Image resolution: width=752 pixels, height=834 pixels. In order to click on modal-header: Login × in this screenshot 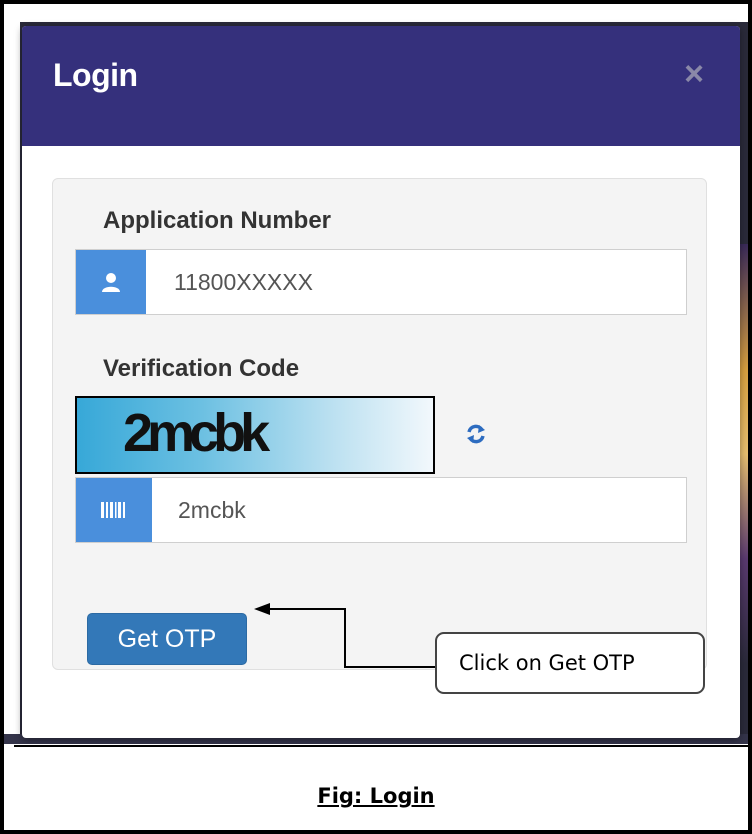, I will do `click(381, 86)`.